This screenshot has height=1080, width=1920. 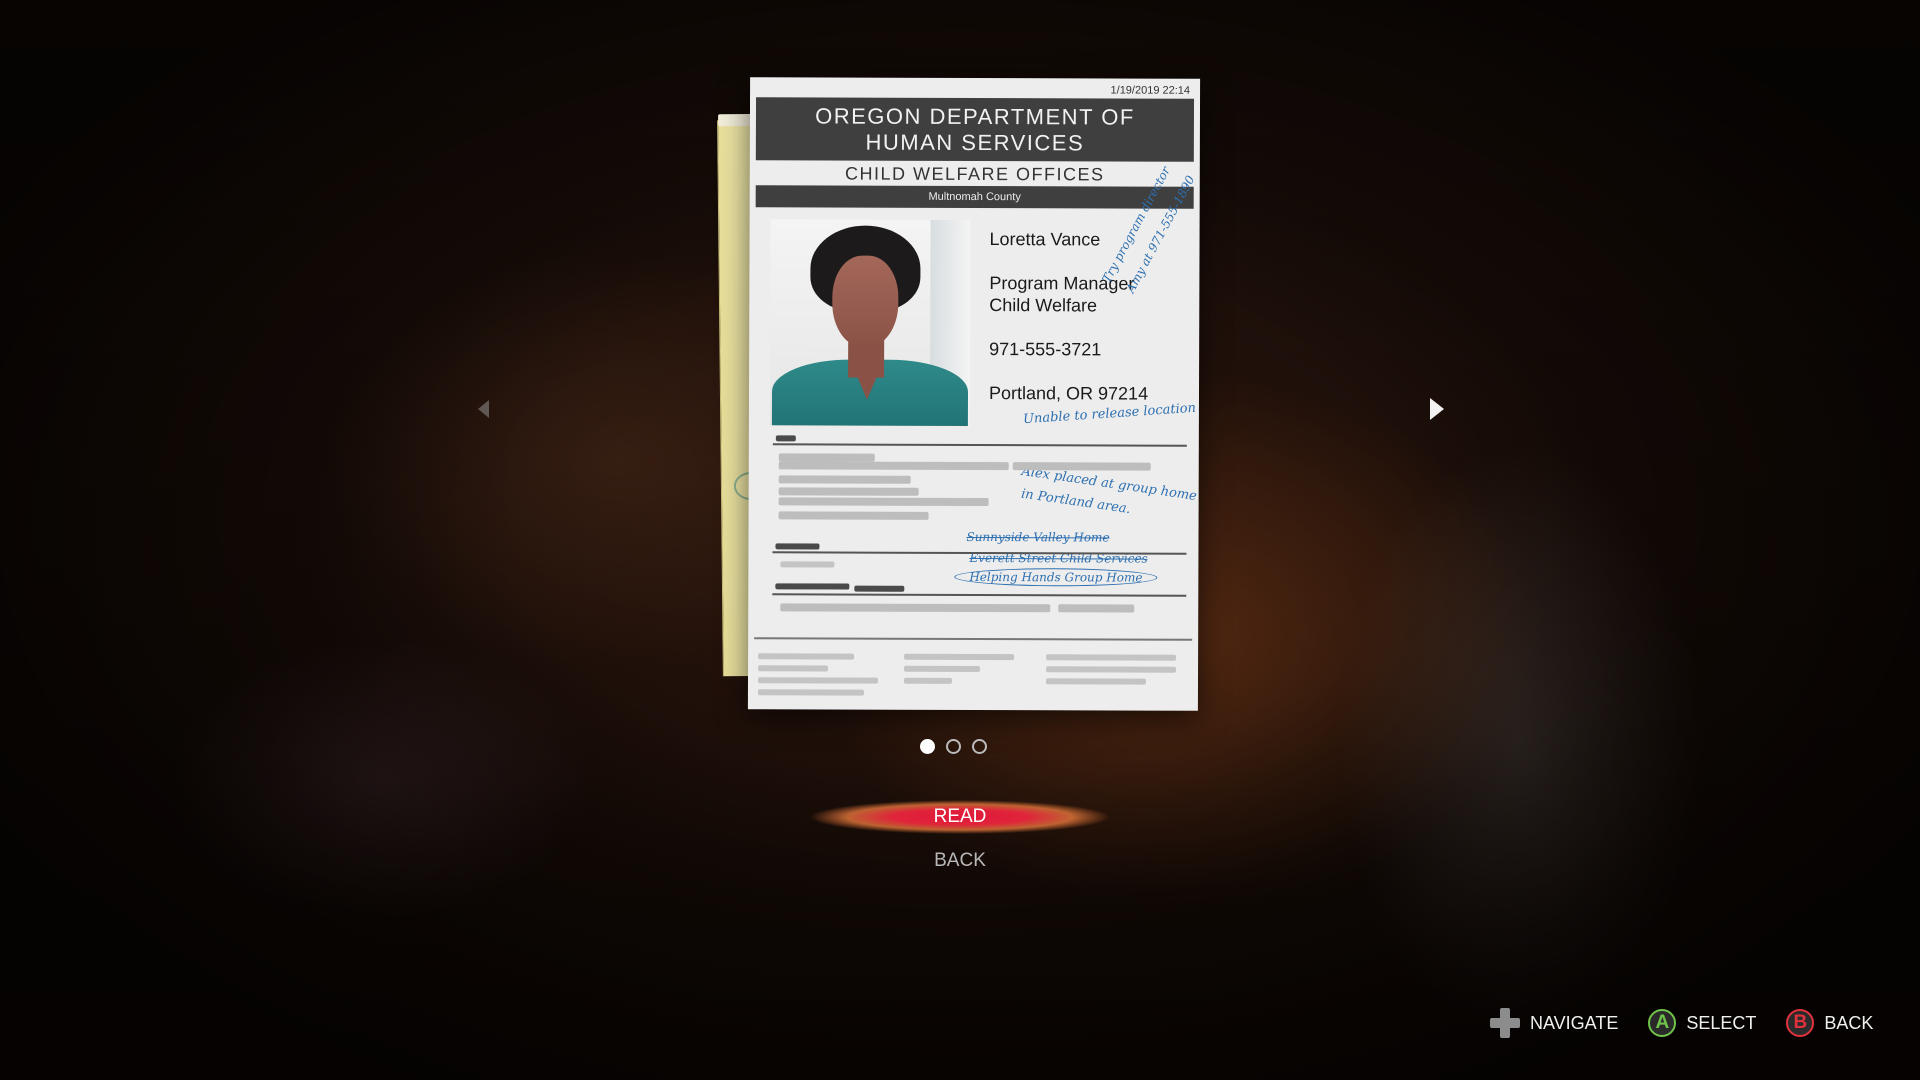 What do you see at coordinates (974, 174) in the screenshot?
I see `document-office: CHILD WELFARE OFFICES` at bounding box center [974, 174].